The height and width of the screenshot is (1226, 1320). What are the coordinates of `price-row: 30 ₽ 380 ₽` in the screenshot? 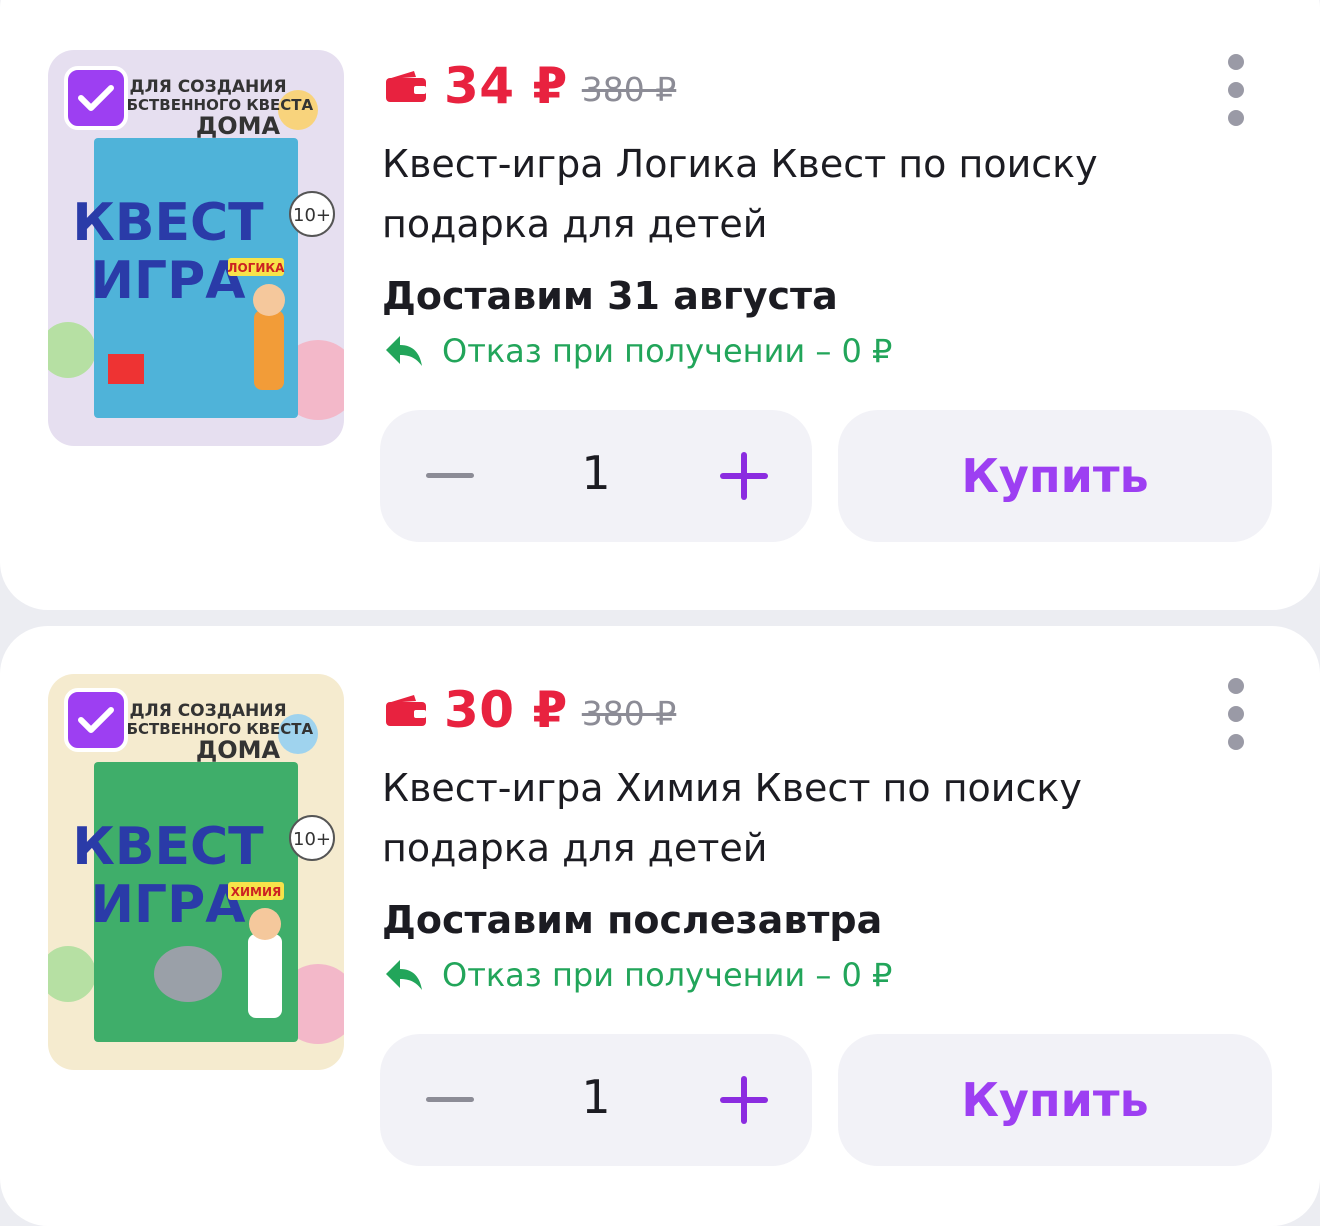 It's located at (530, 710).